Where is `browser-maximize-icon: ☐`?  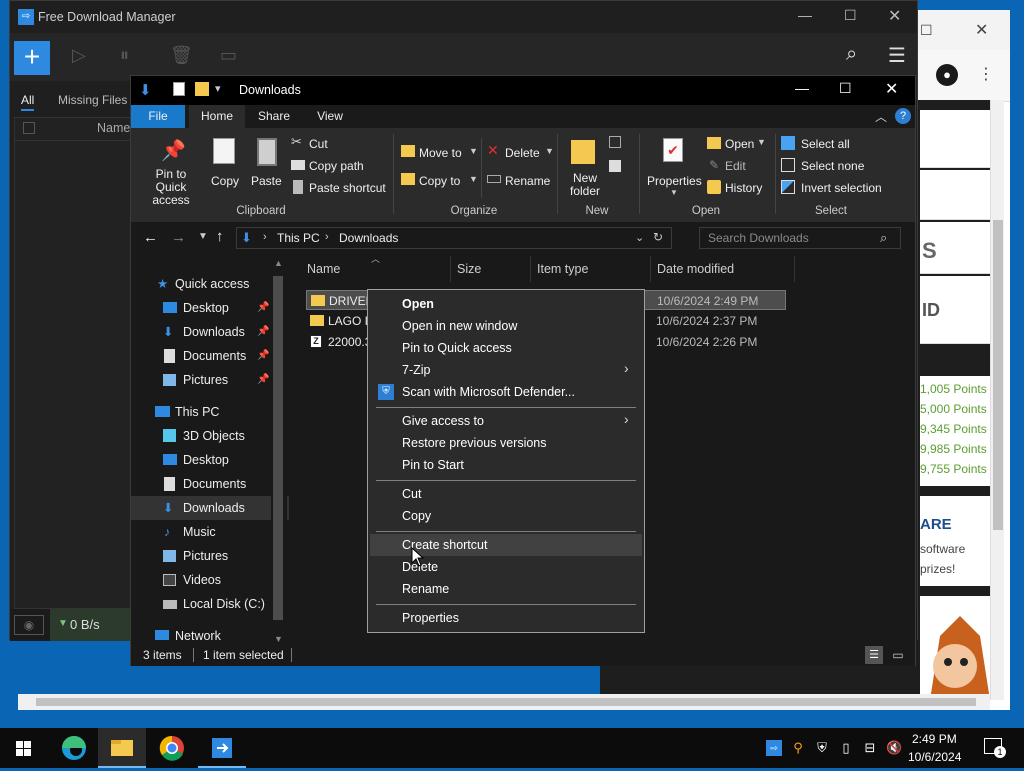
browser-maximize-icon: ☐ is located at coordinates (926, 30).